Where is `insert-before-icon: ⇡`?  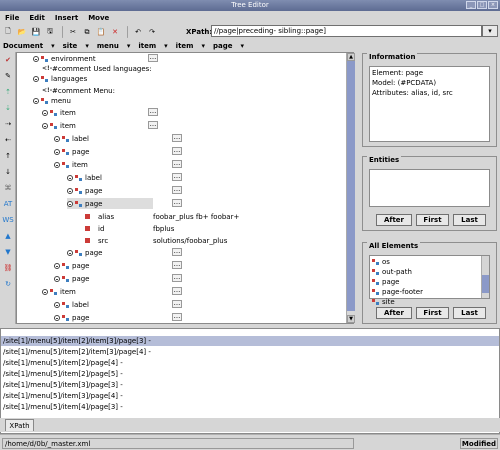
insert-before-icon: ⇡ is located at coordinates (8, 92).